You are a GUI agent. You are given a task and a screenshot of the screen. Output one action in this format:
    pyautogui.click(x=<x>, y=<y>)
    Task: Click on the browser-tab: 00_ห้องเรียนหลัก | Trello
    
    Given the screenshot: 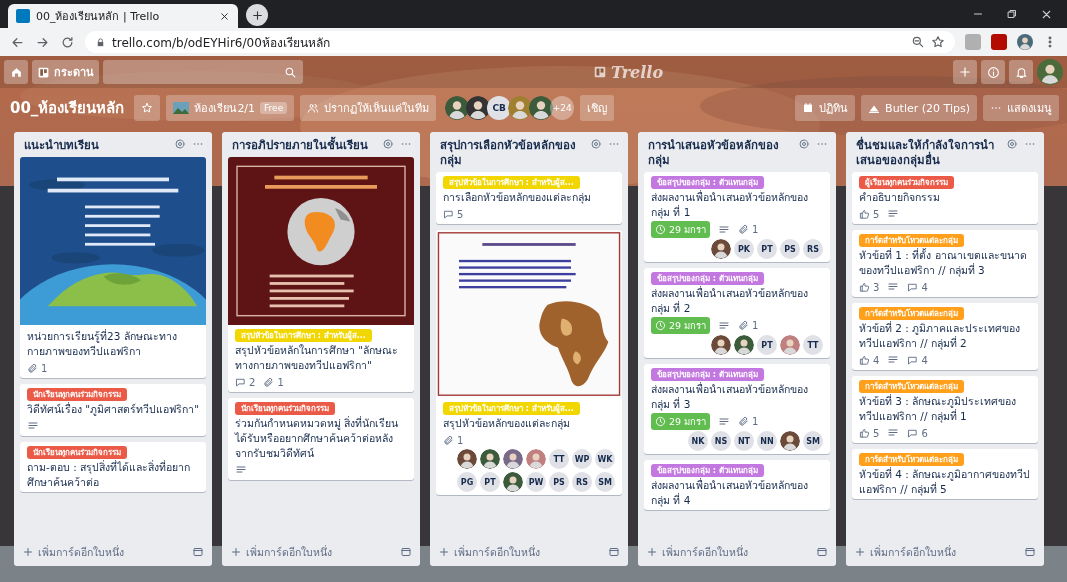 What is the action you would take?
    pyautogui.click(x=123, y=16)
    